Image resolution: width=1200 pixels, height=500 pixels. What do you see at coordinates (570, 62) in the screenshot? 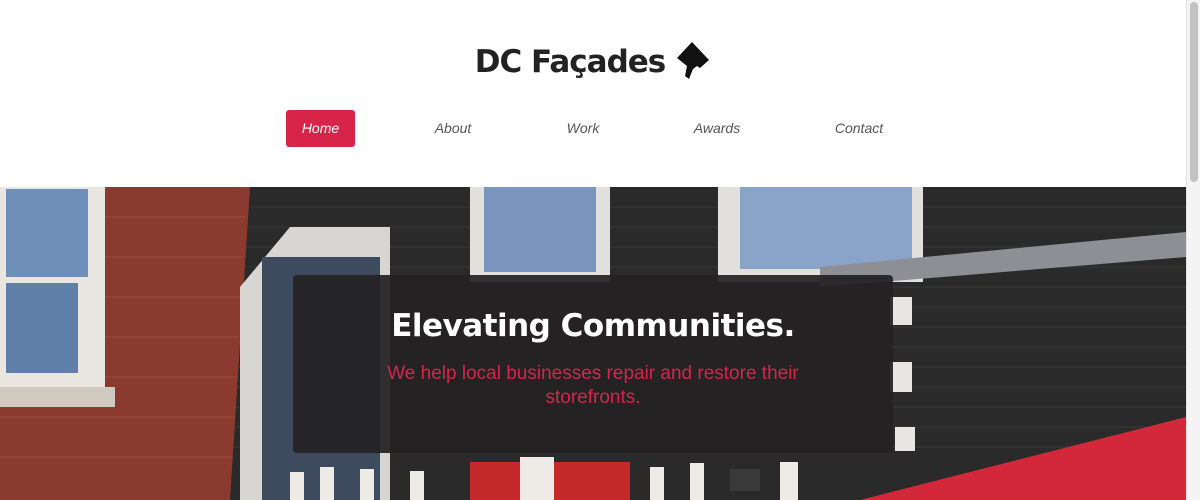
I see `site-title: DC Façades` at bounding box center [570, 62].